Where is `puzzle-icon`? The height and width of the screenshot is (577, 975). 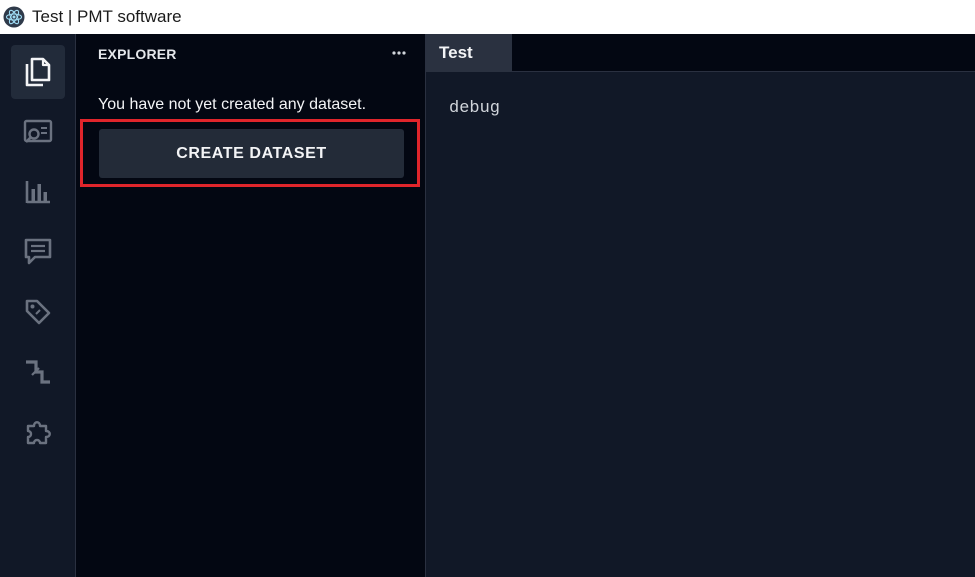 puzzle-icon is located at coordinates (38, 432).